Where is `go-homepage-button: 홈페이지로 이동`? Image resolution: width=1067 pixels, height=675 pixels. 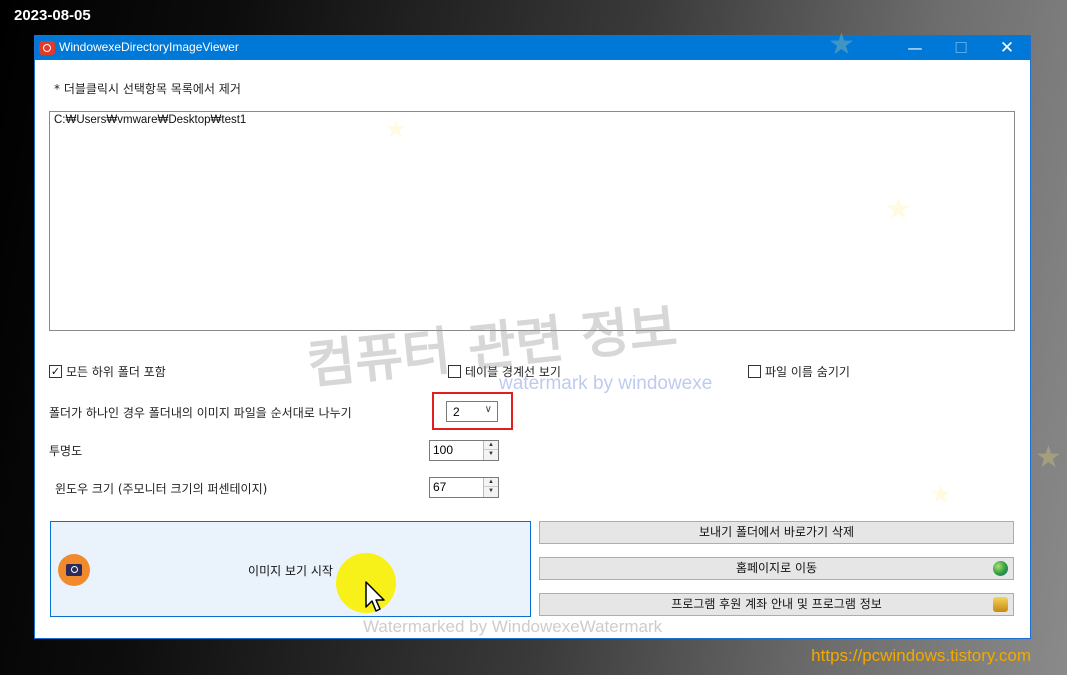 go-homepage-button: 홈페이지로 이동 is located at coordinates (776, 568).